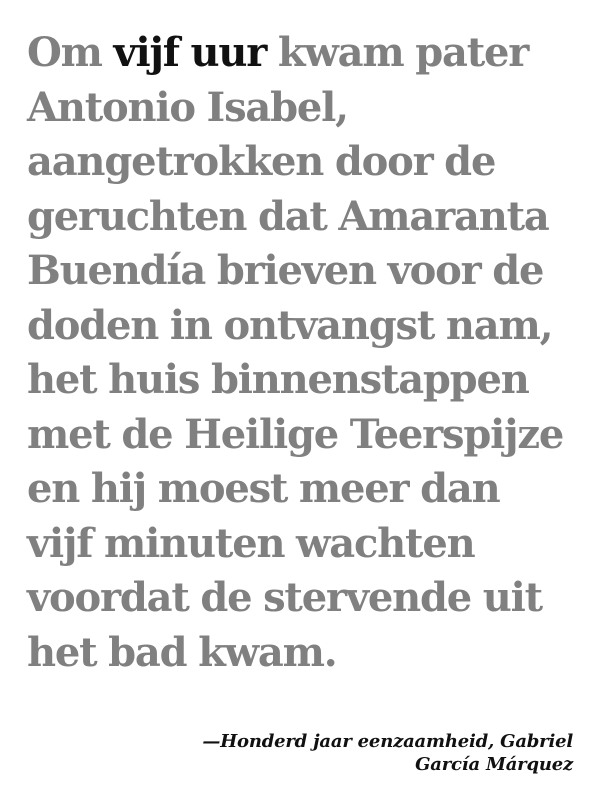 The height and width of the screenshot is (800, 600). I want to click on quote-highlight: vijf uur, so click(190, 52).